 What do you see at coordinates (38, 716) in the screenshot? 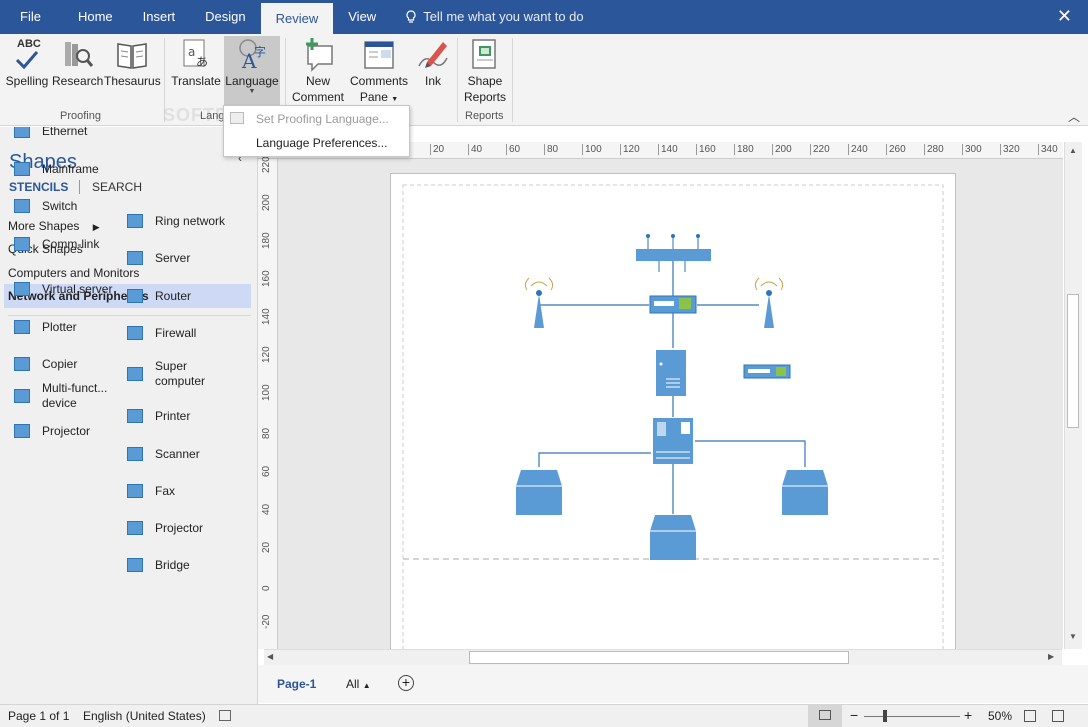
I see `status-page: Page 1 of 1` at bounding box center [38, 716].